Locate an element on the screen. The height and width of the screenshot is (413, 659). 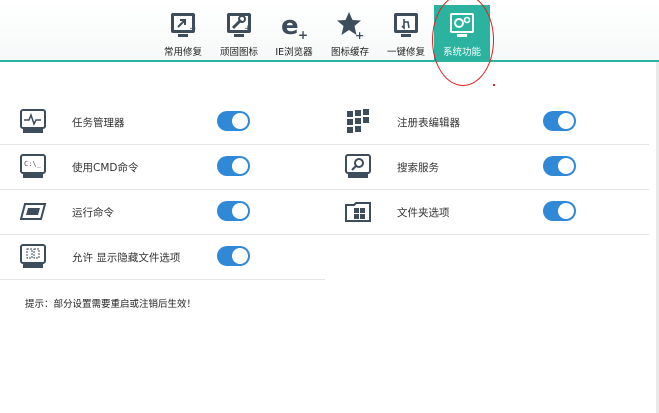
tab-common-repair: + 常用修复 is located at coordinates (183, 32).